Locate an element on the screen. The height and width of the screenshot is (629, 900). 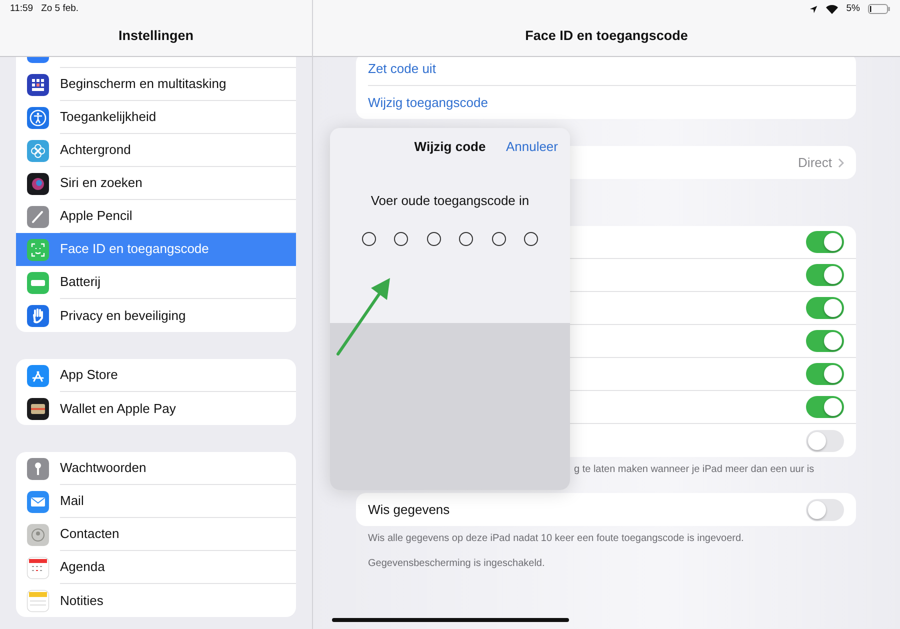
cancel-button: Annuleer is located at coordinates (532, 147).